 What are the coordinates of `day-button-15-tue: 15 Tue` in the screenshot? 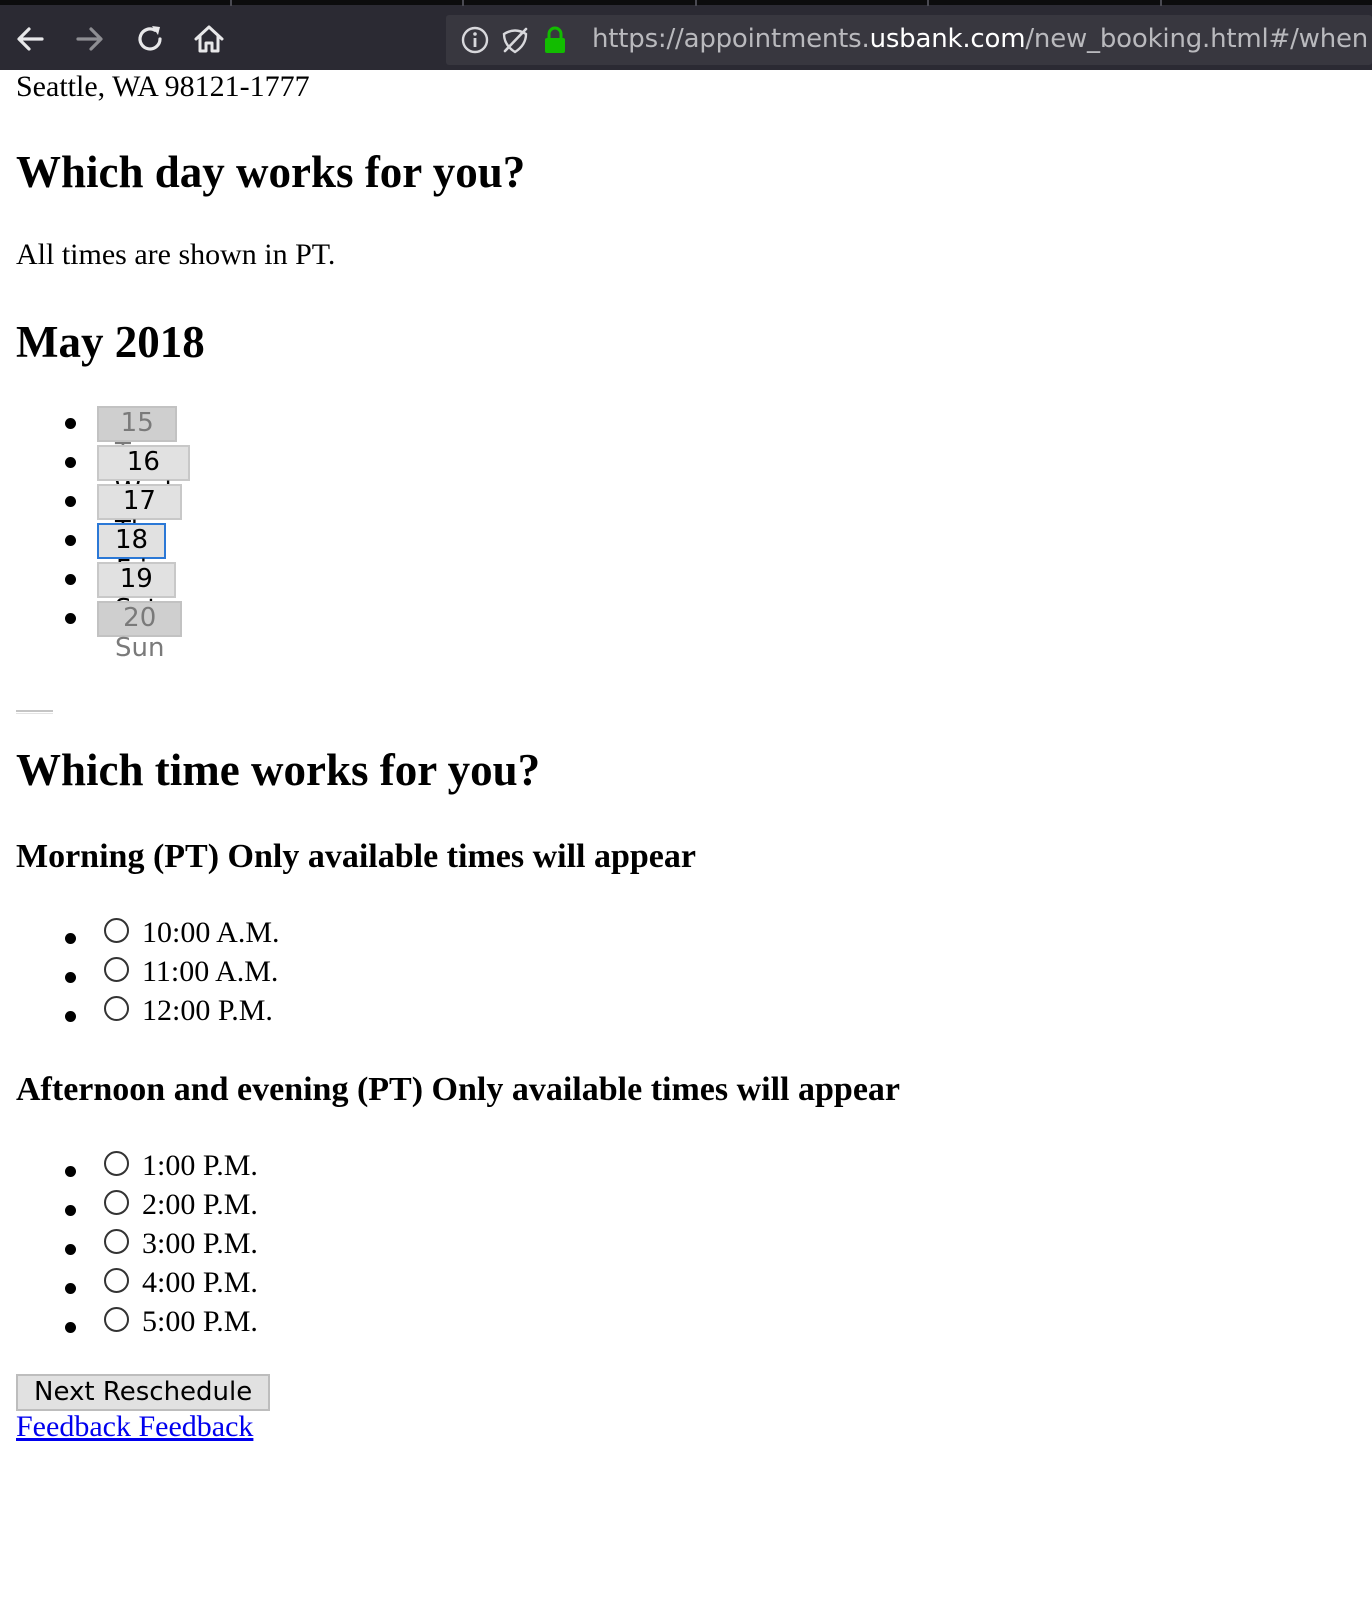 It's located at (137, 437).